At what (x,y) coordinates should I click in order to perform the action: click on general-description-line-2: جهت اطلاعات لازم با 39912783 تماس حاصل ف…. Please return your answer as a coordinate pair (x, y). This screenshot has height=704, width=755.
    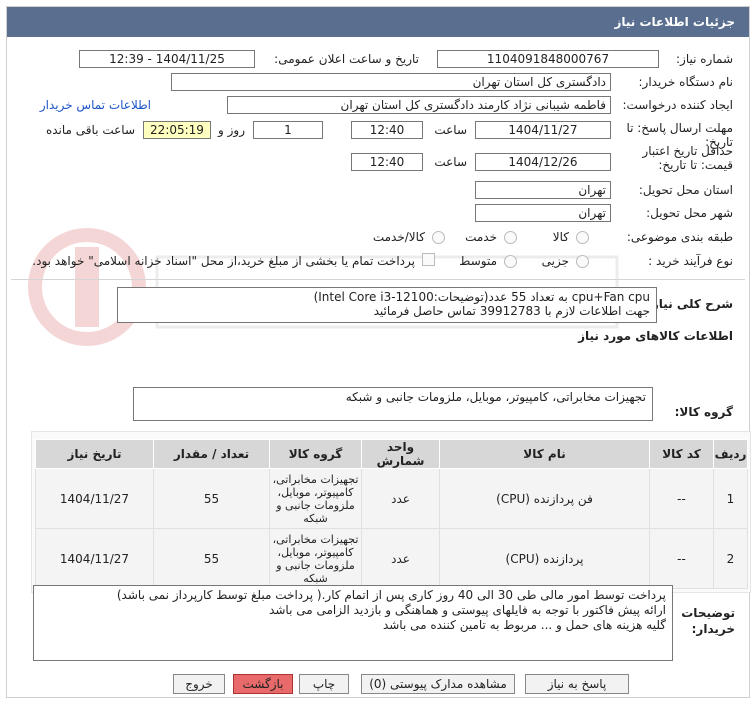
    Looking at the image, I should click on (511, 311).